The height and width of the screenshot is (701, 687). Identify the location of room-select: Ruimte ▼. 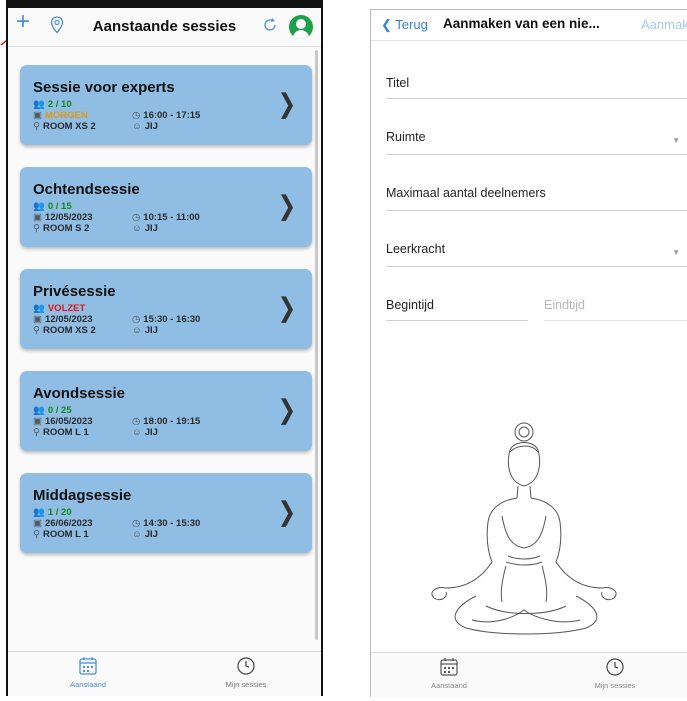
(536, 142).